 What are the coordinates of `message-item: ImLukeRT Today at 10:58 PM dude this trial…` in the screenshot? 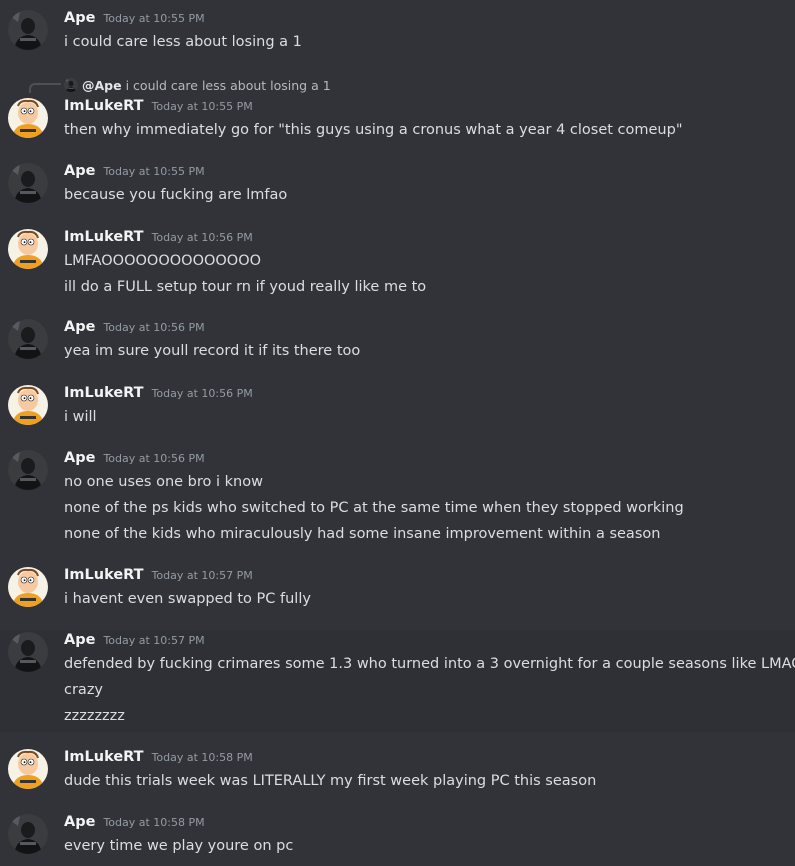 It's located at (397, 772).